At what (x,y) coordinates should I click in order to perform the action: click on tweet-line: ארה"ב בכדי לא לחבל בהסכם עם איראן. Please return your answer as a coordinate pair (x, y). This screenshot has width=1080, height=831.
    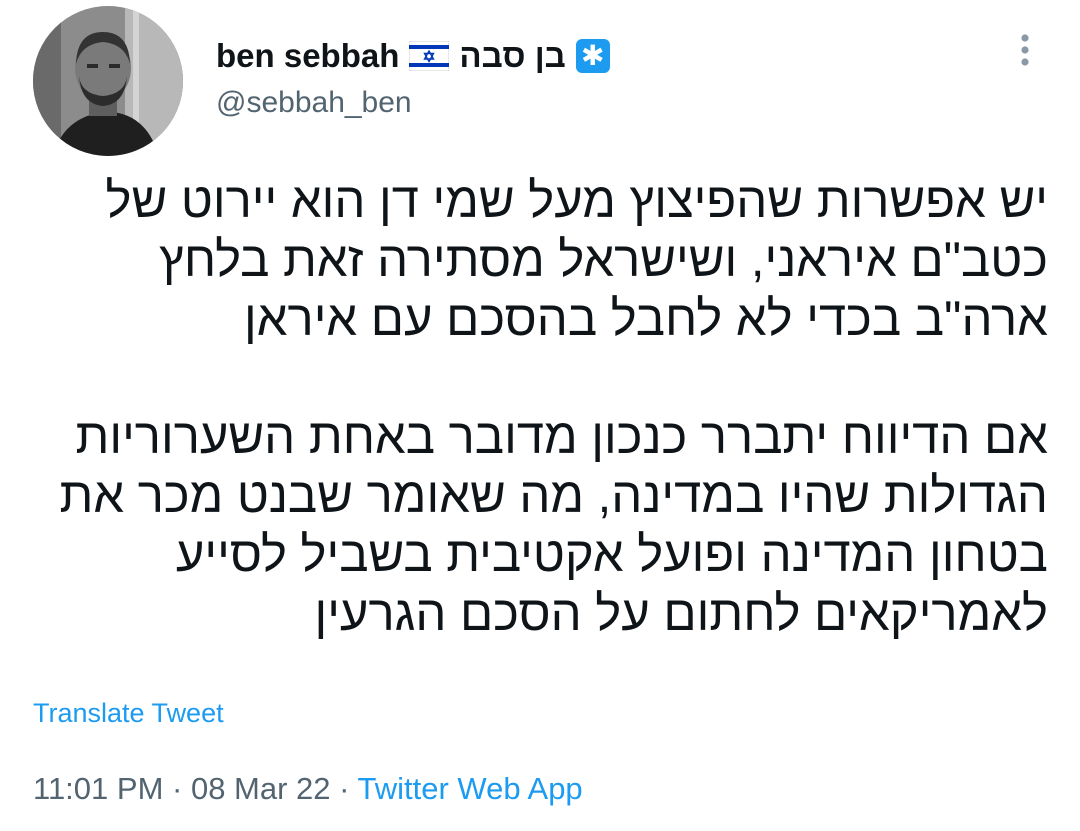
    Looking at the image, I should click on (646, 319).